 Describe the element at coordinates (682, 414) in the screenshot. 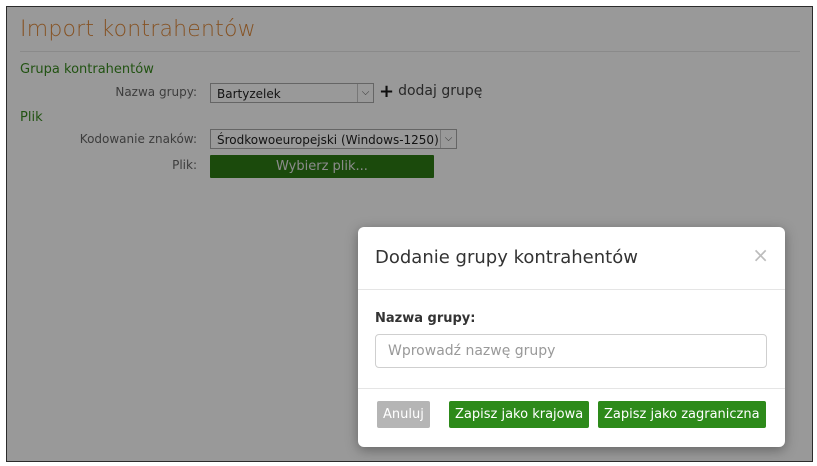

I see `save-foreign-button: Zapisz jako zagraniczna` at that location.